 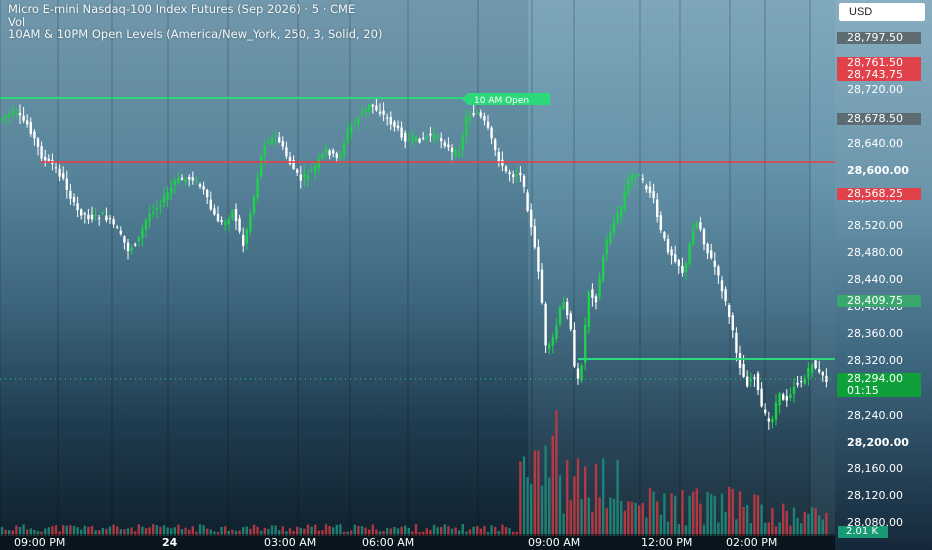 What do you see at coordinates (882, 12) in the screenshot?
I see `currency-selector: USD` at bounding box center [882, 12].